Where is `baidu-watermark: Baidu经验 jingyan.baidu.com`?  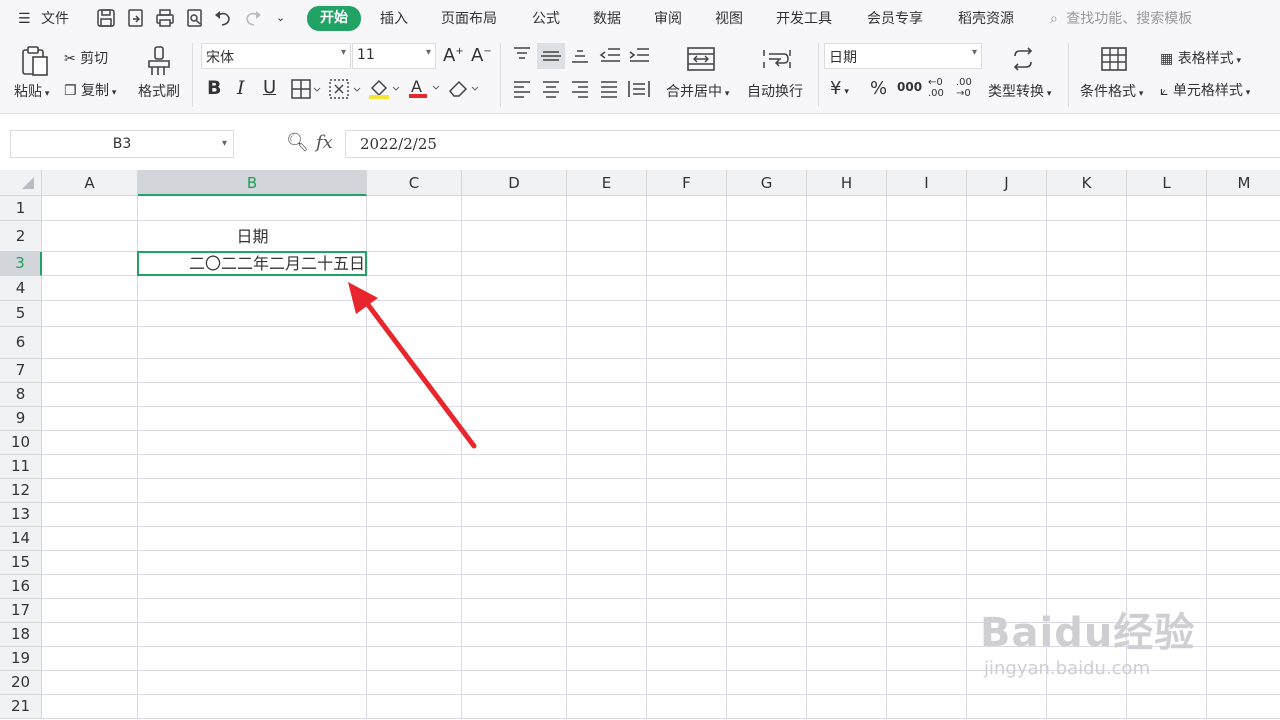
baidu-watermark: Baidu经验 jingyan.baidu.com is located at coordinates (1087, 639).